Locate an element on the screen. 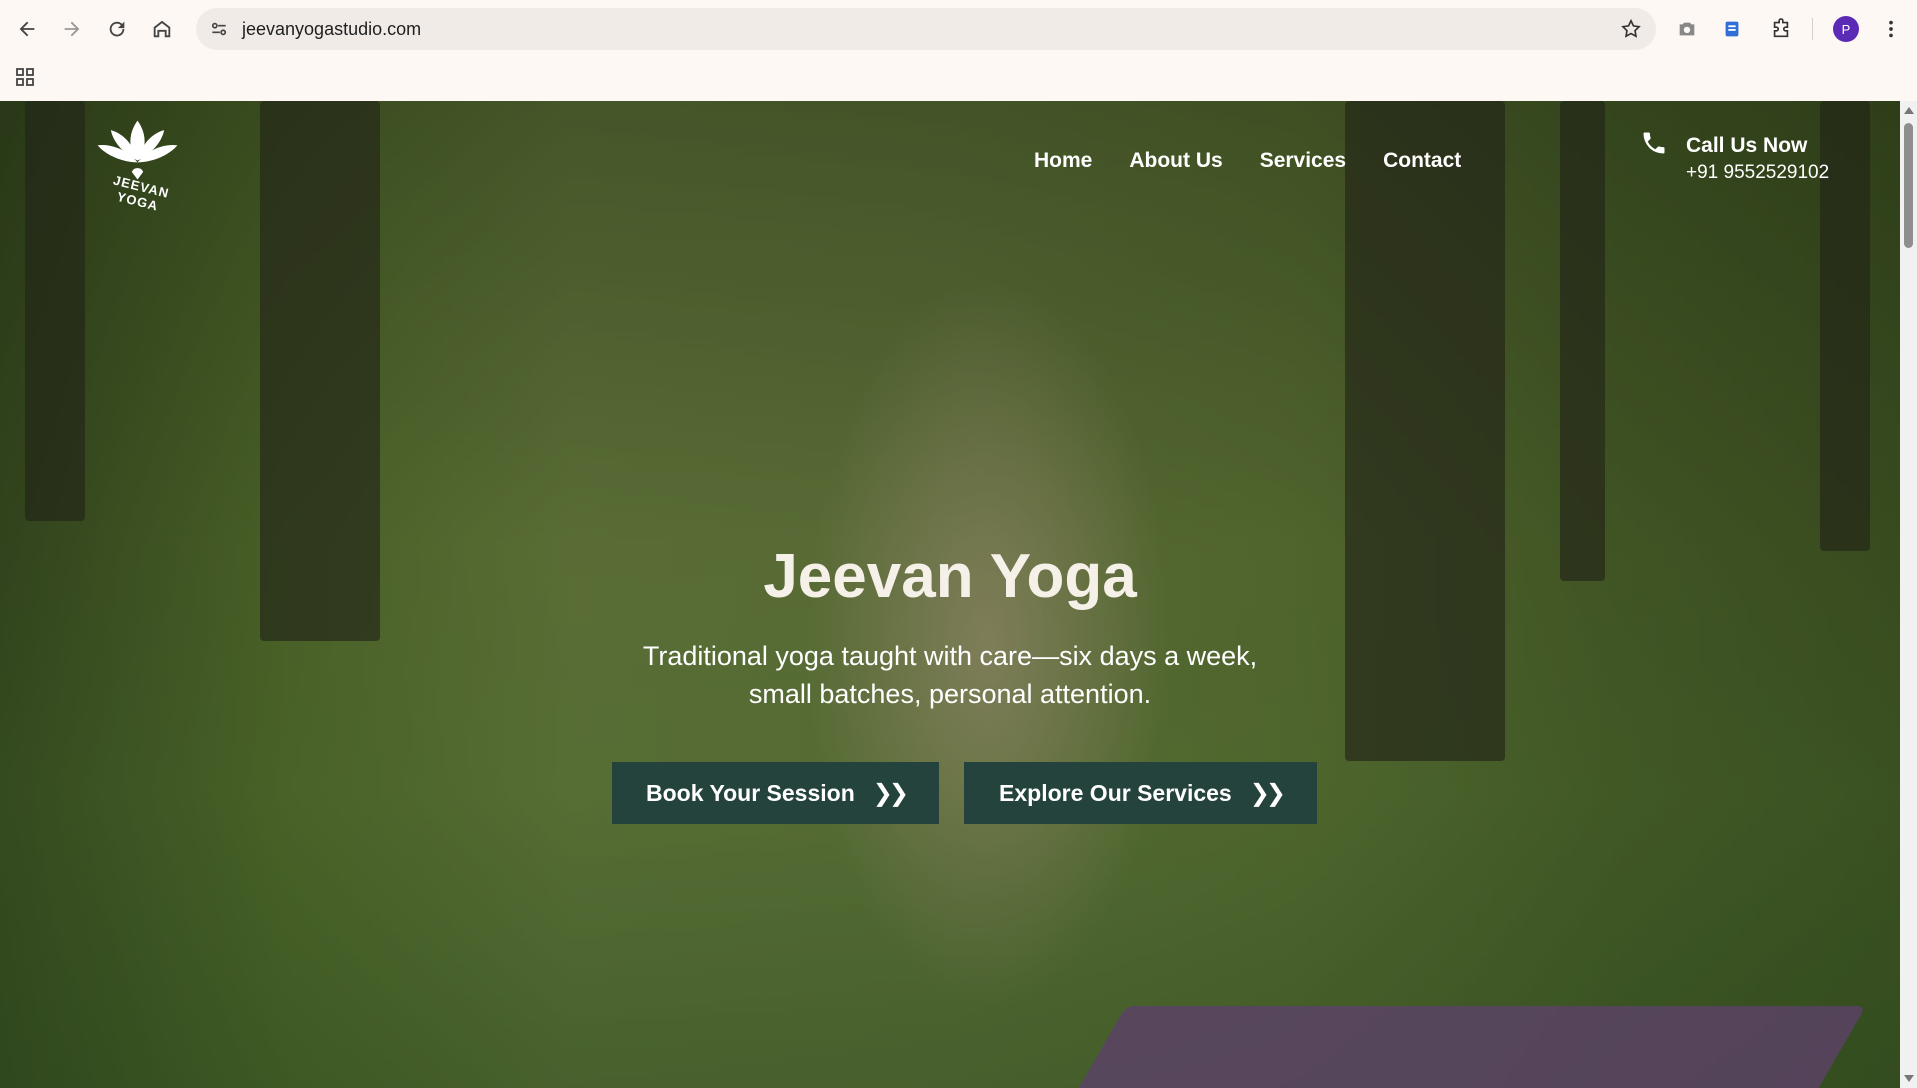 Image resolution: width=1917 pixels, height=1088 pixels. call-number: +91 9552529102 is located at coordinates (1757, 173).